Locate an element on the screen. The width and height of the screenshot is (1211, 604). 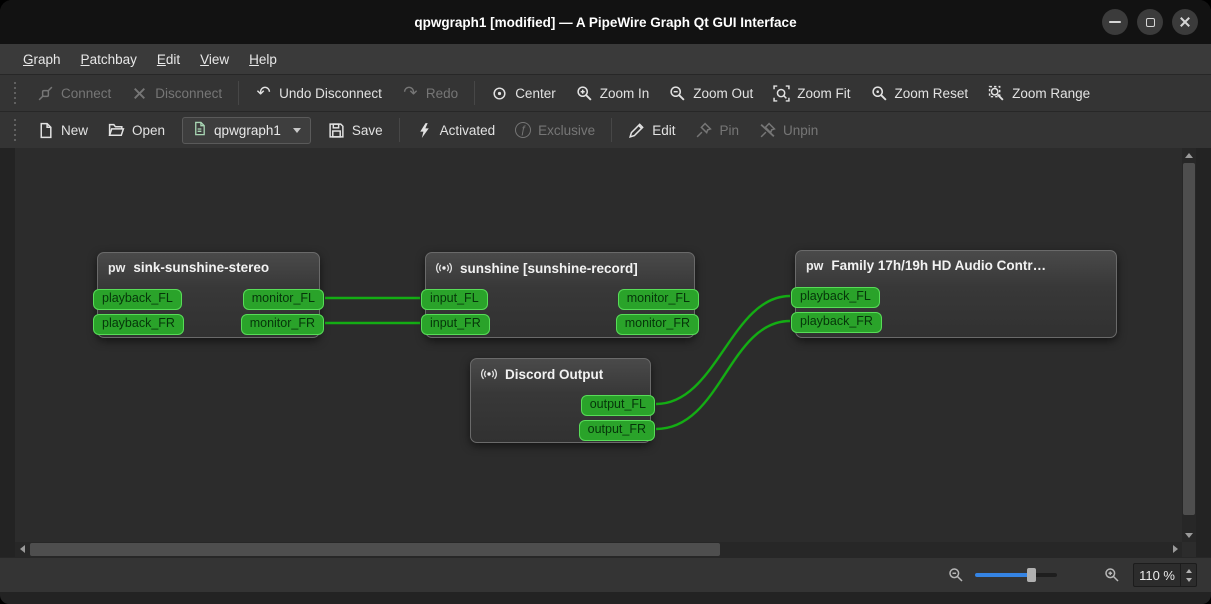
disconnect-label: Disconnect is located at coordinates (189, 93).